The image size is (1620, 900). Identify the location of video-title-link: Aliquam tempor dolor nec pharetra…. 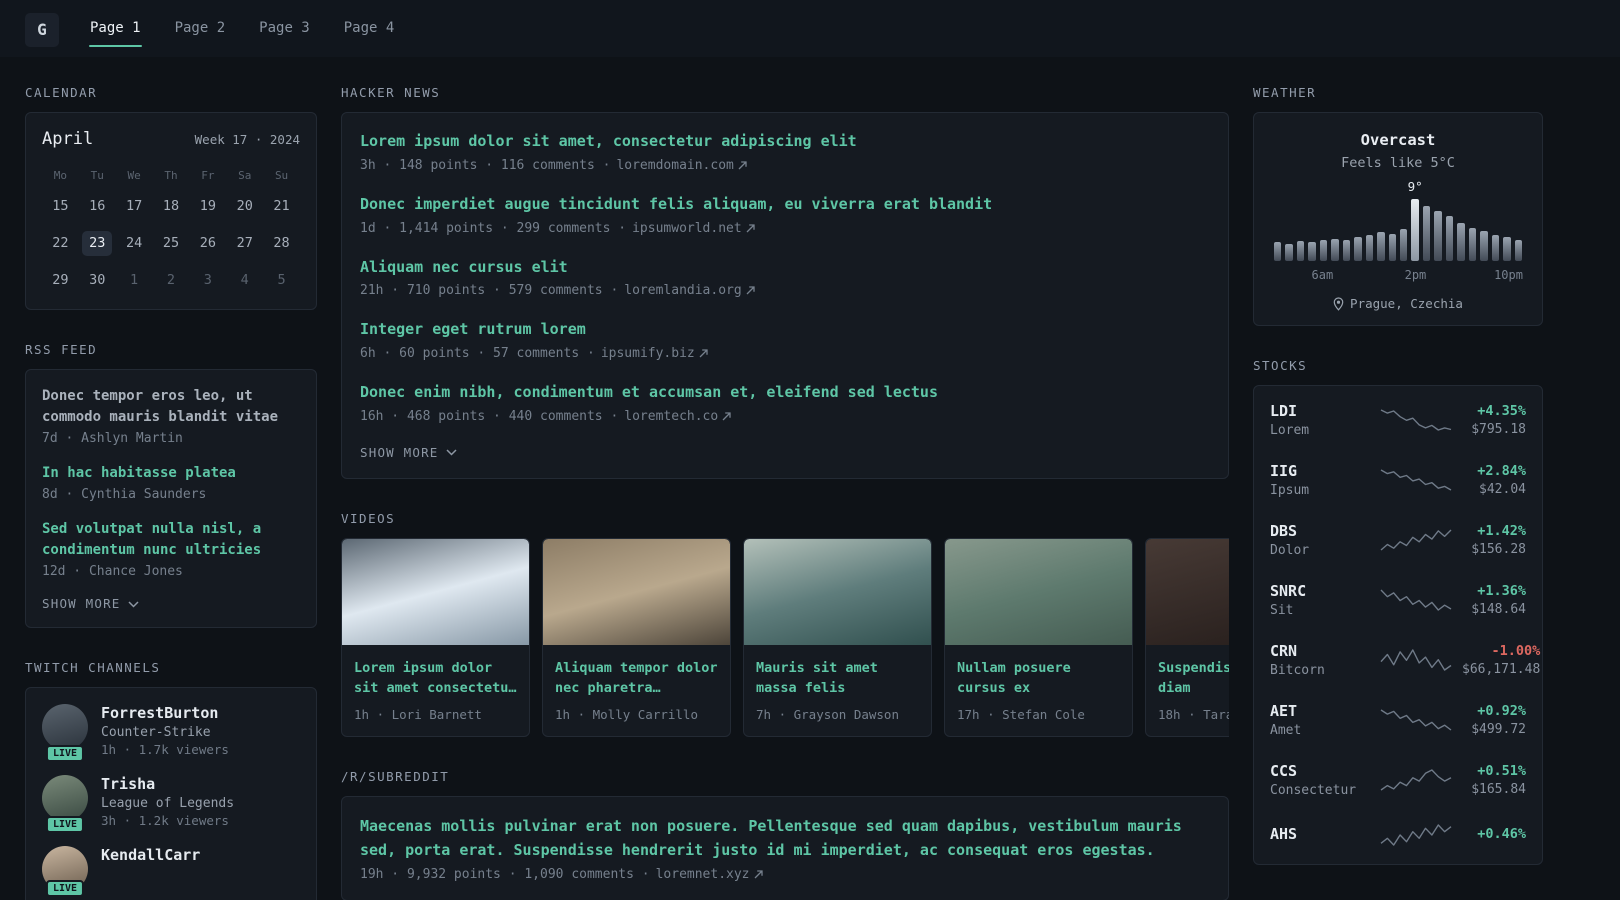
(636, 678).